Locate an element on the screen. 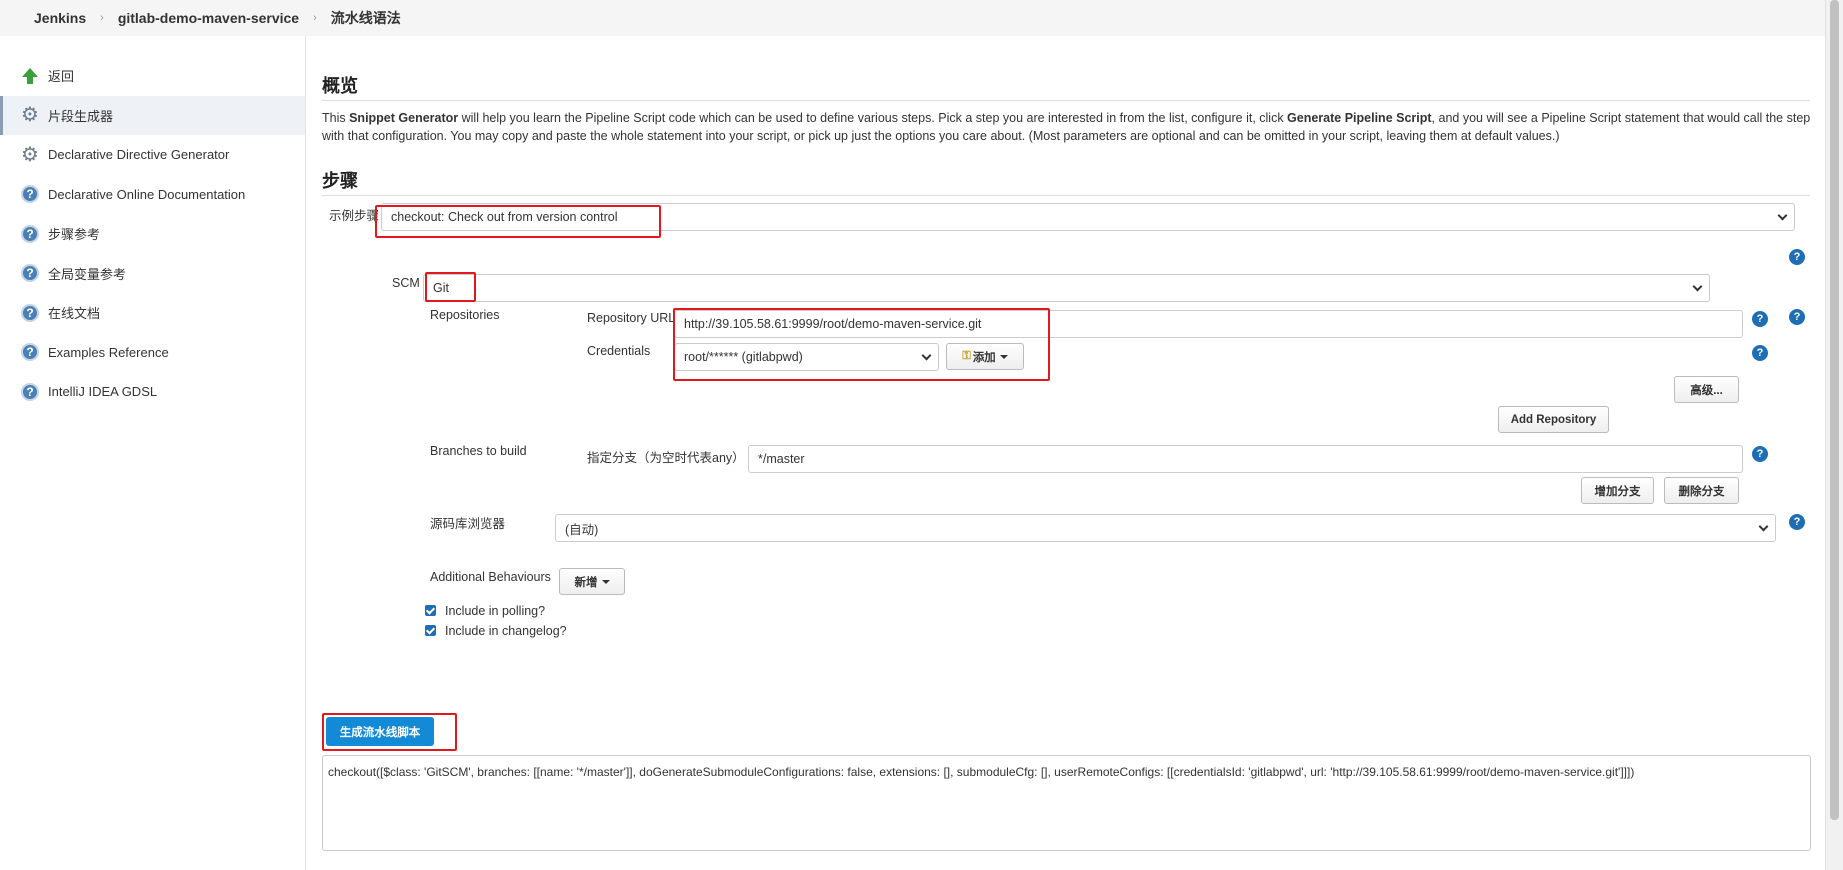 This screenshot has height=870, width=1843. add-behaviour-button: 新增 is located at coordinates (592, 581).